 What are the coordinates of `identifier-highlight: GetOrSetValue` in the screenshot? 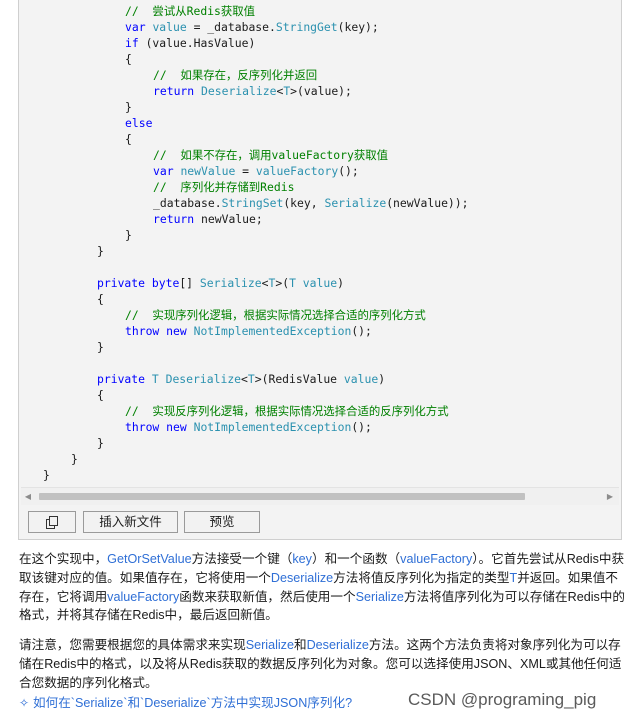 It's located at (149, 559).